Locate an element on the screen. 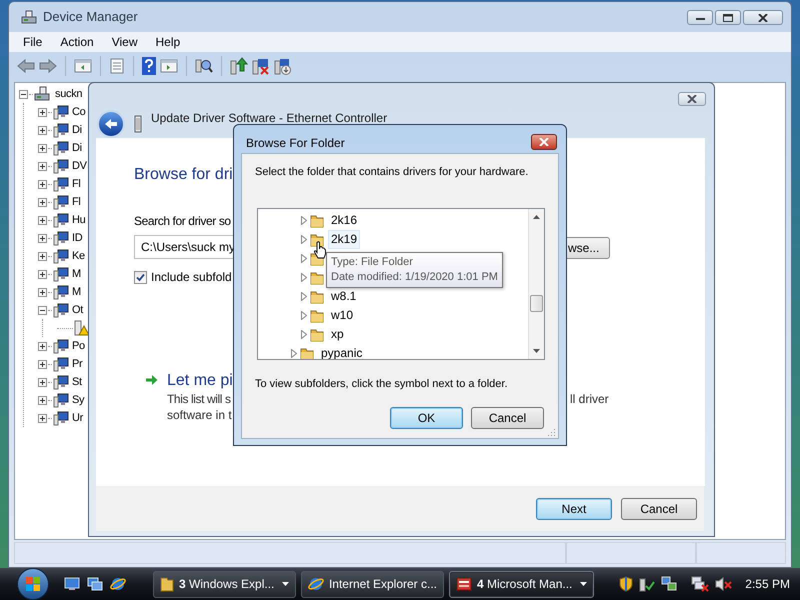  menu-item: File is located at coordinates (33, 42).